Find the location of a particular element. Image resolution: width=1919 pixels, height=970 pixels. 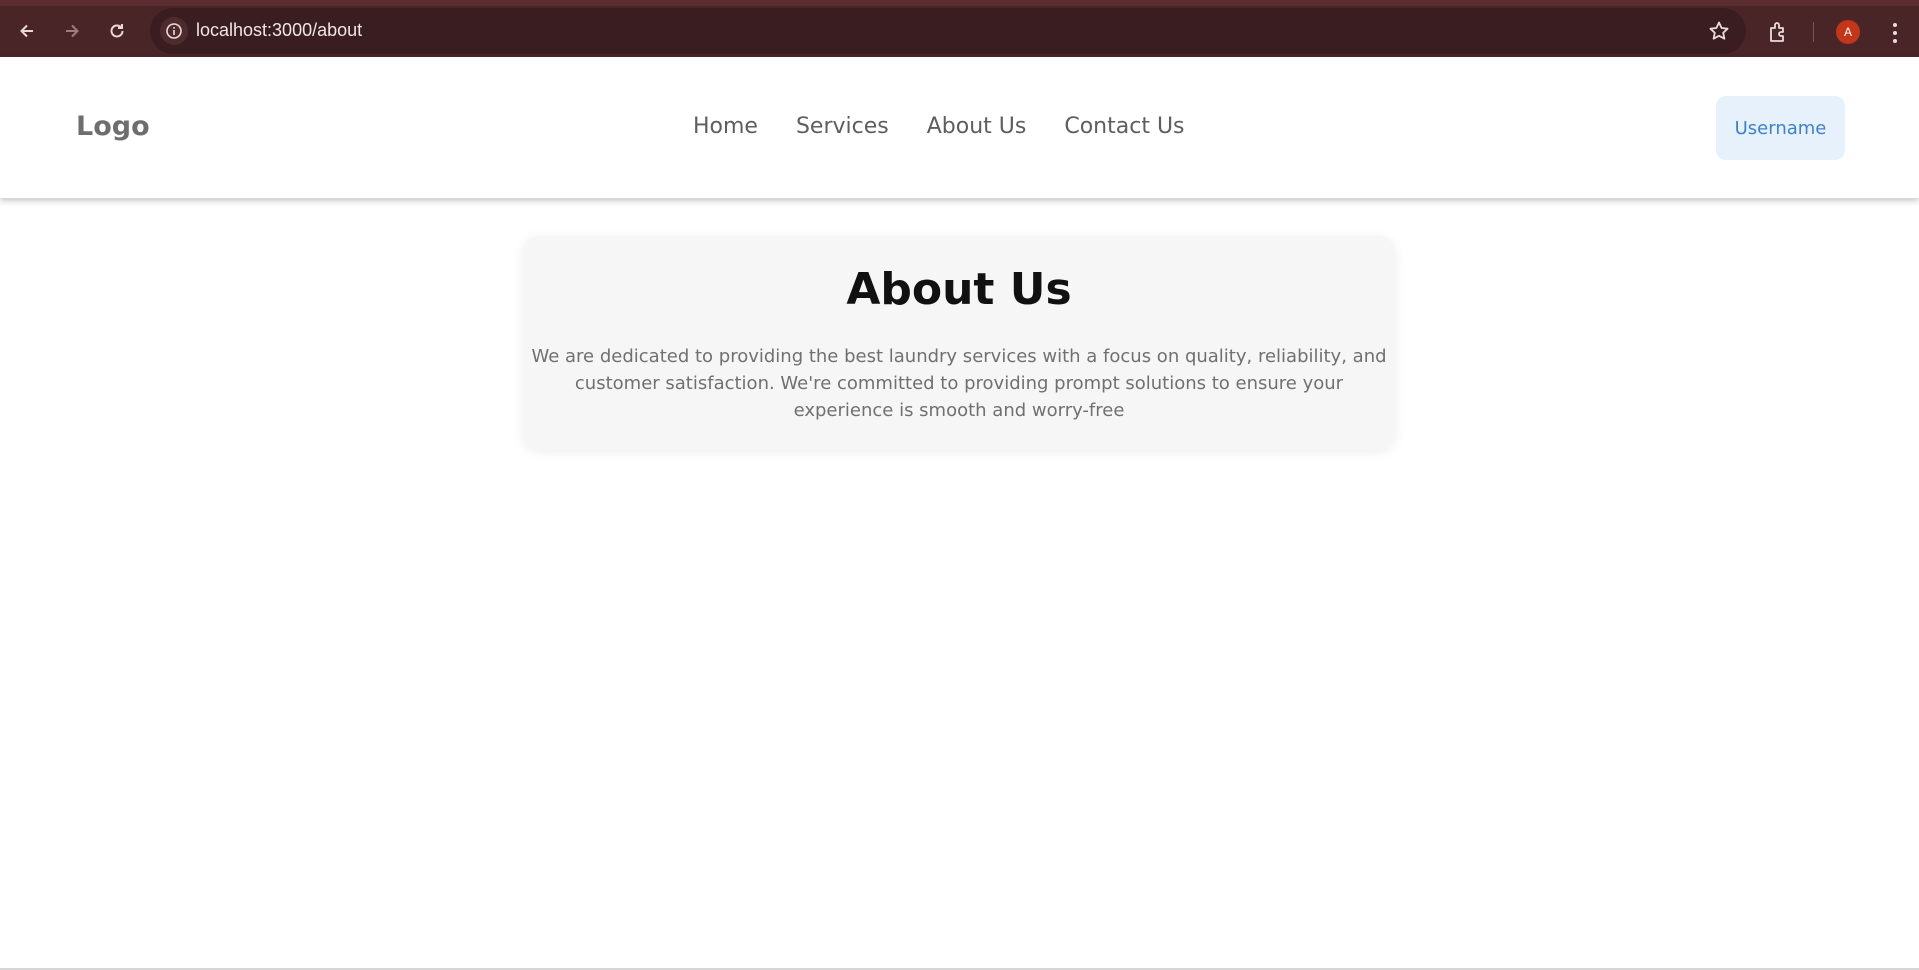

username-button: Username is located at coordinates (1780, 128).